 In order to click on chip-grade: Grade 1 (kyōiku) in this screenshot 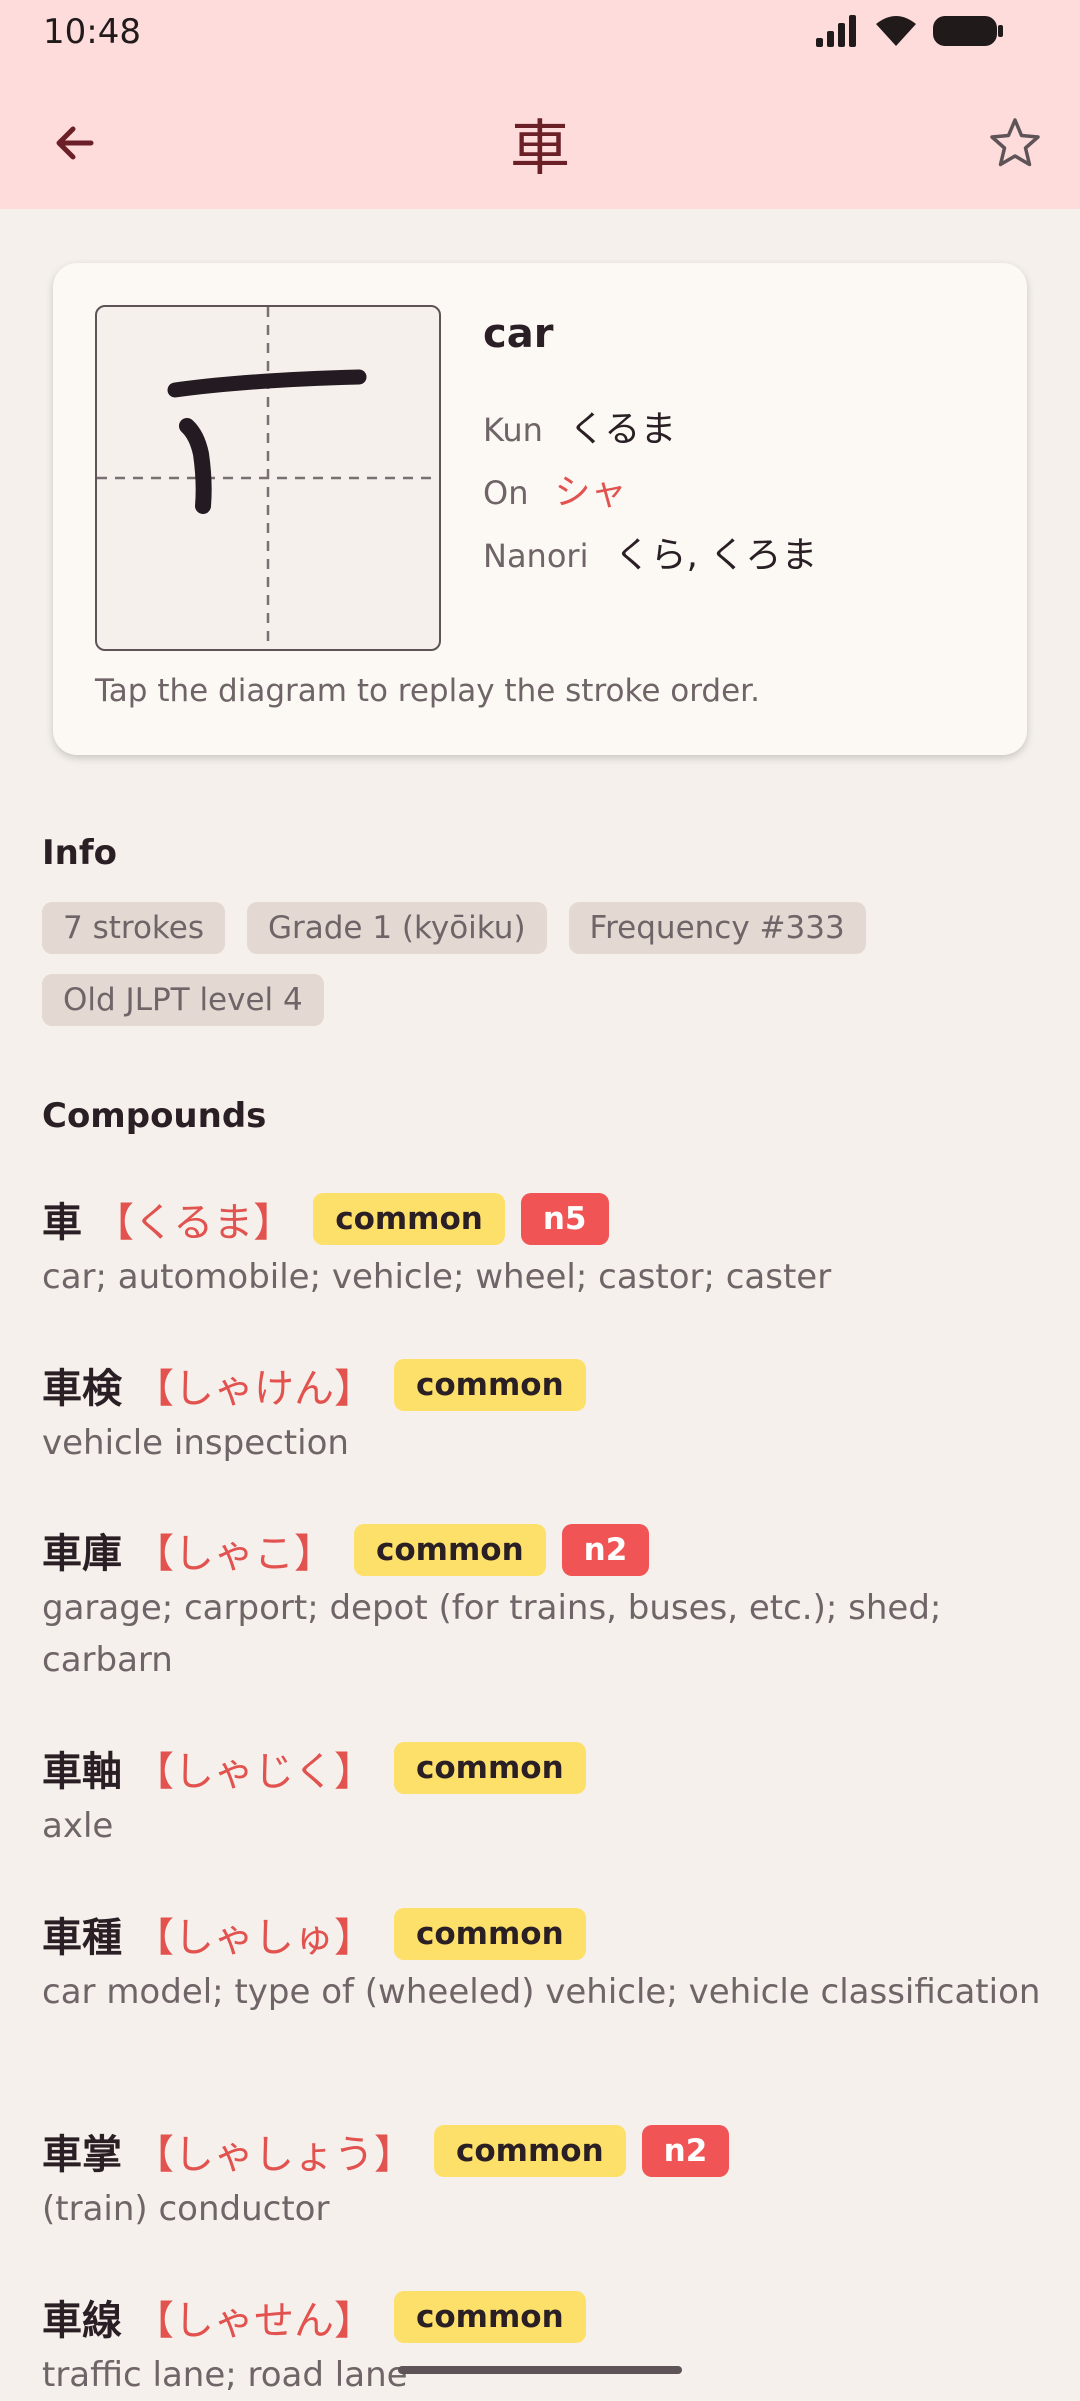, I will do `click(396, 928)`.